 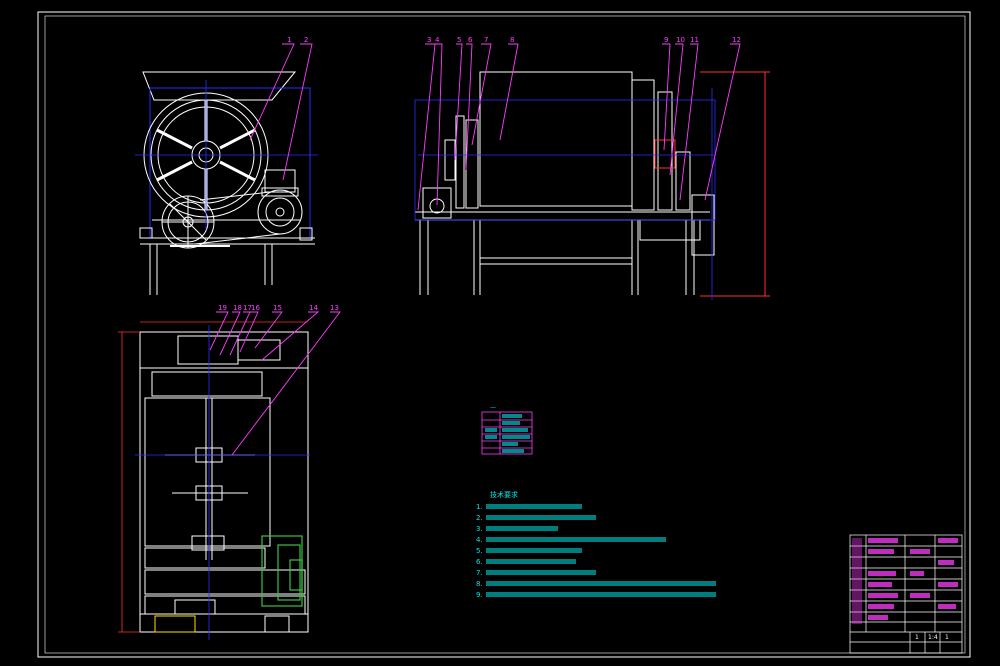 I want to click on note-6: 6., so click(x=479, y=562).